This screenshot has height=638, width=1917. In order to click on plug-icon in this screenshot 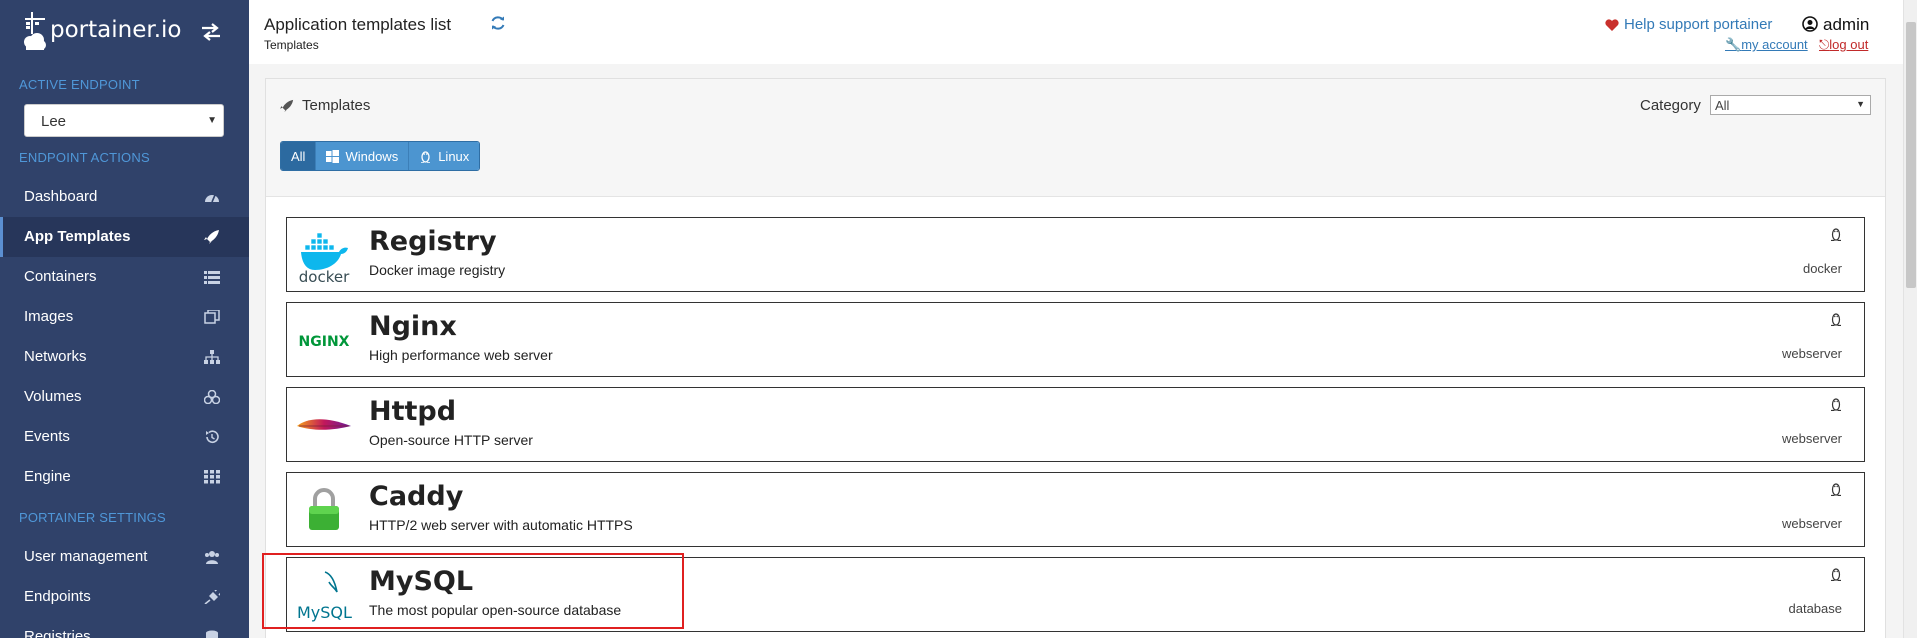, I will do `click(212, 597)`.